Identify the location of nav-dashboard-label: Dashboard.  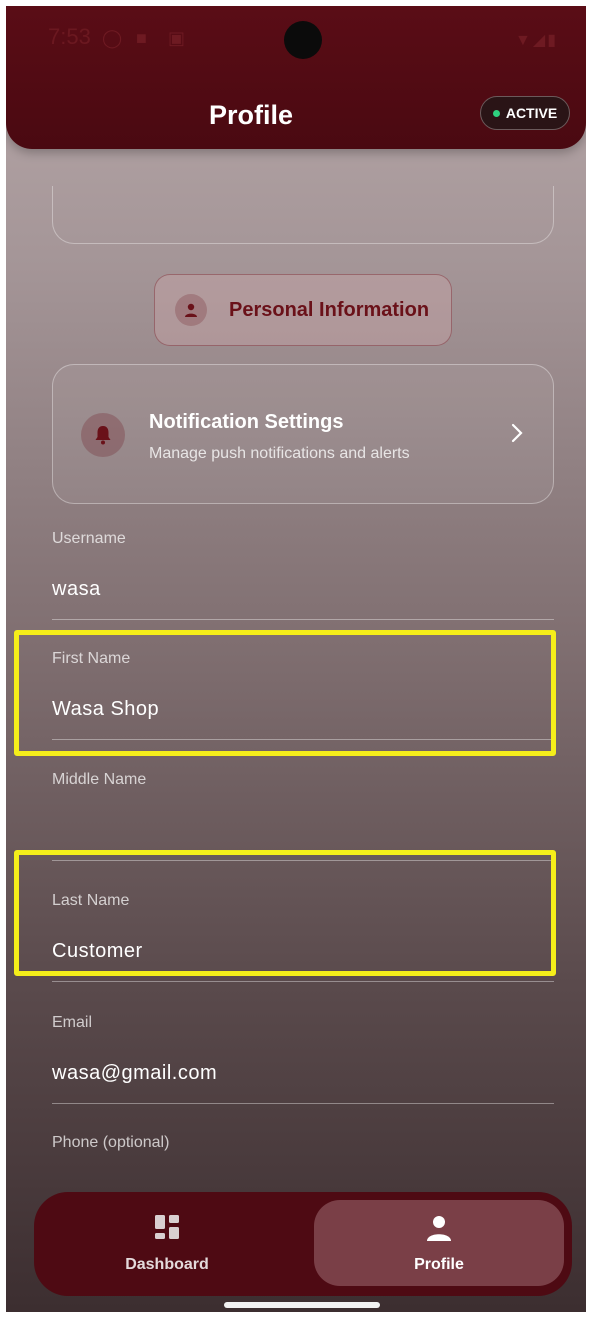
(167, 1264).